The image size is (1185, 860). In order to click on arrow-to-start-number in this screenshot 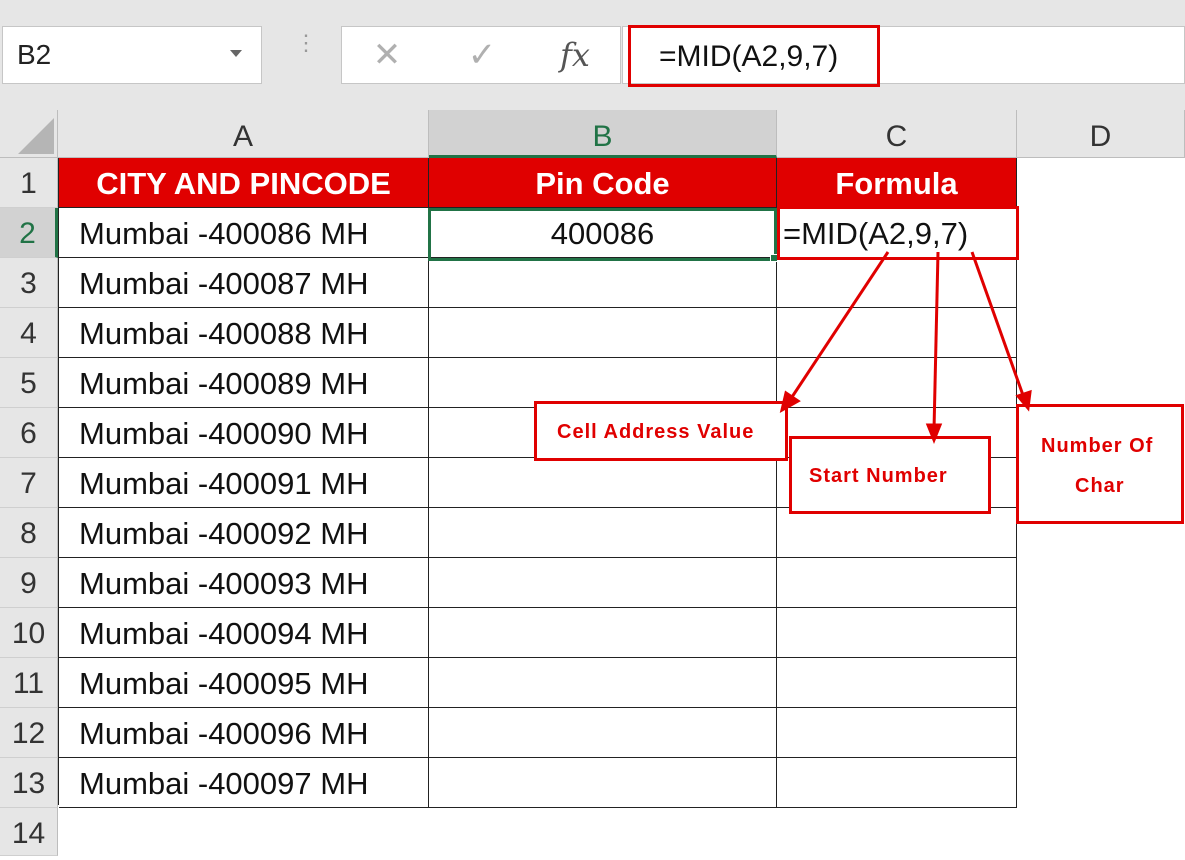, I will do `click(936, 341)`.